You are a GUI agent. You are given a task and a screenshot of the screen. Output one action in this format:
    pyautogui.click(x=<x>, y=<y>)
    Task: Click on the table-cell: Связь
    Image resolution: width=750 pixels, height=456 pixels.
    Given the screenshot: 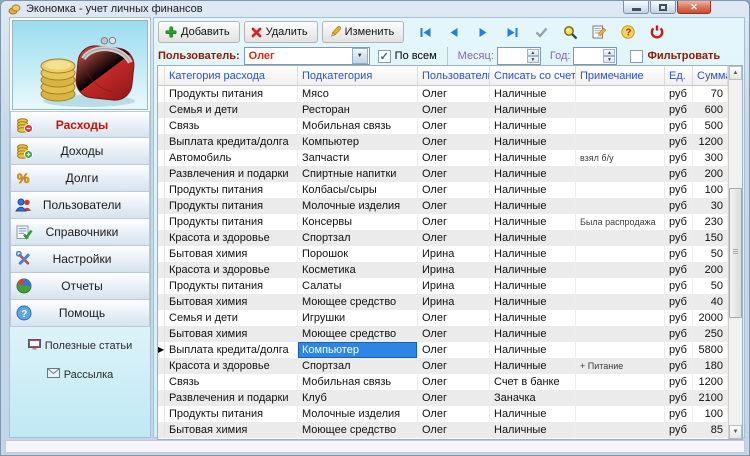 What is the action you would take?
    pyautogui.click(x=231, y=126)
    